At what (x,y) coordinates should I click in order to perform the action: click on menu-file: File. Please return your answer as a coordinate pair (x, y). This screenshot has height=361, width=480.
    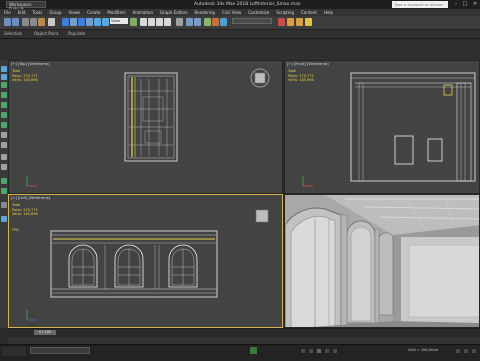
    Looking at the image, I should click on (7, 12).